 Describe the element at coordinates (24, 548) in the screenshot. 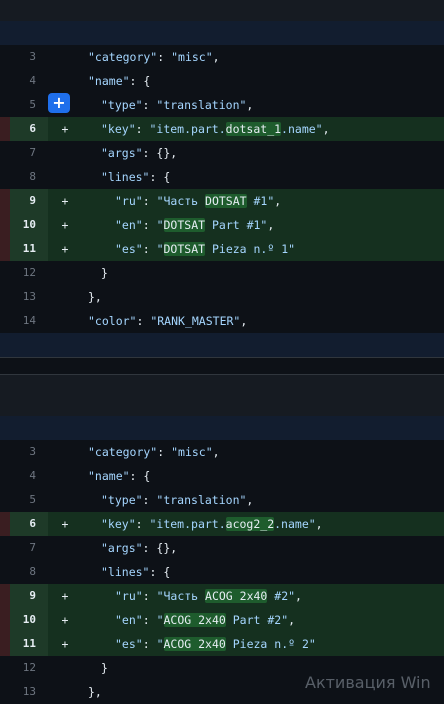

I see `line-number: 7` at that location.